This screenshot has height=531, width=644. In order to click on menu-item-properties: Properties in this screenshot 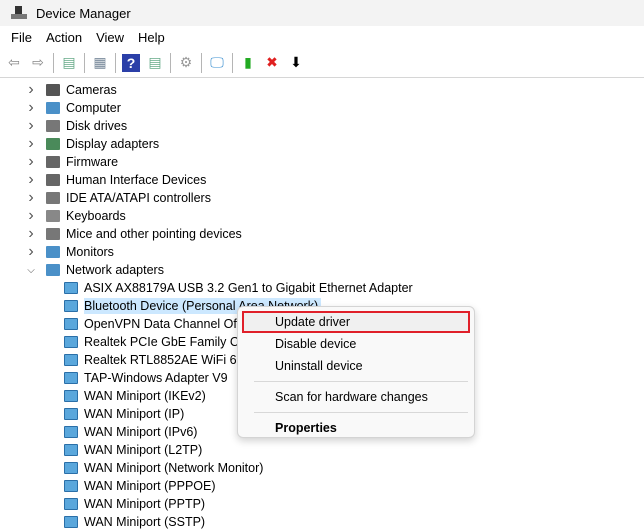, I will do `click(356, 428)`.